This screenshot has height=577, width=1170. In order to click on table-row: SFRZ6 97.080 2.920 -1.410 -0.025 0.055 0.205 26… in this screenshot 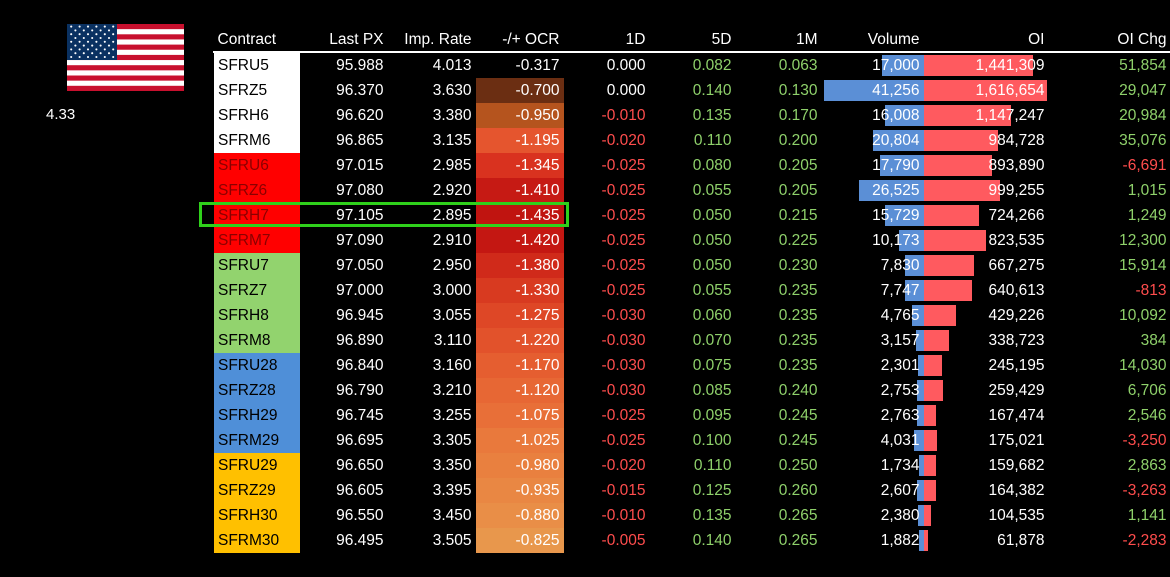, I will do `click(691, 190)`.